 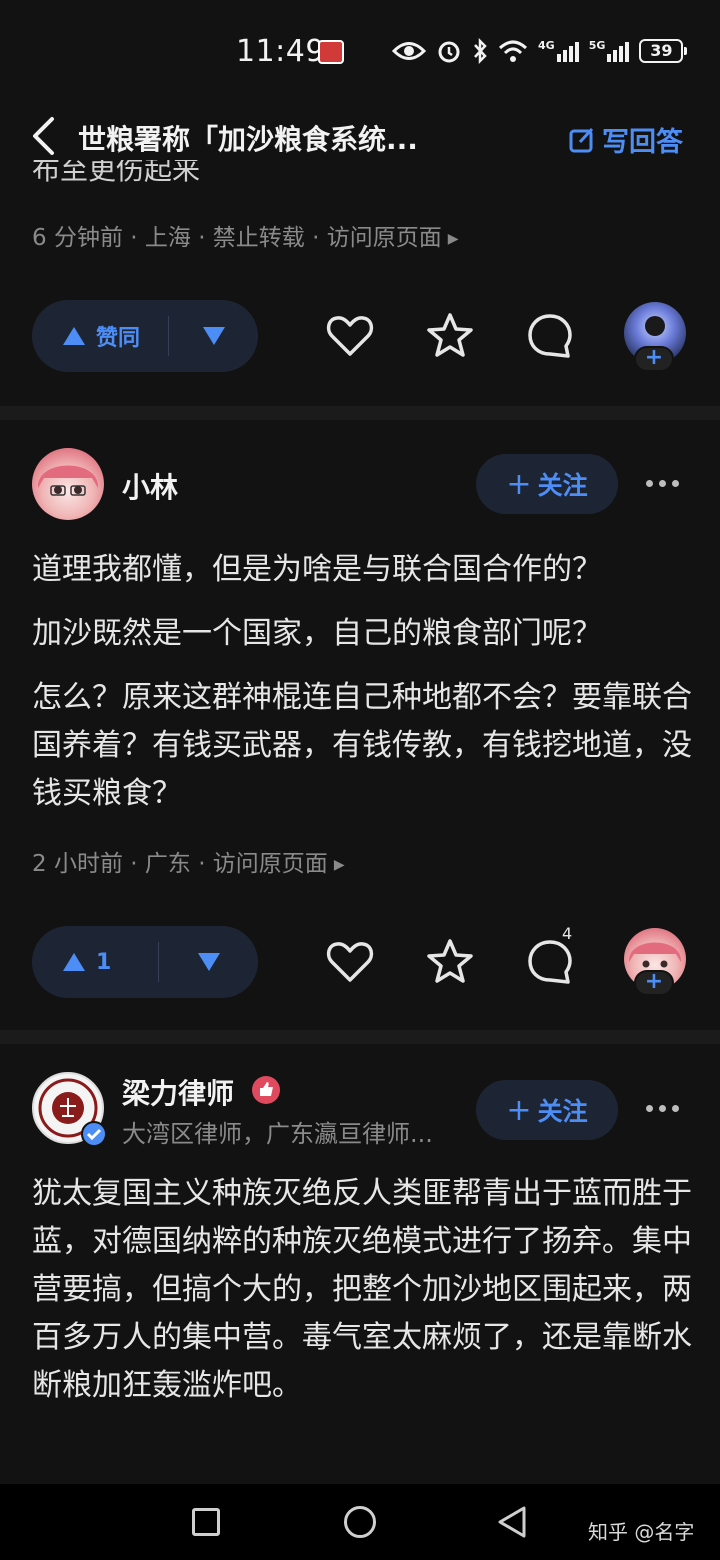 I want to click on answer-meta: 6 分钟前 · 上海 · 禁止转载 · 访问原页面 ▶, so click(x=245, y=235).